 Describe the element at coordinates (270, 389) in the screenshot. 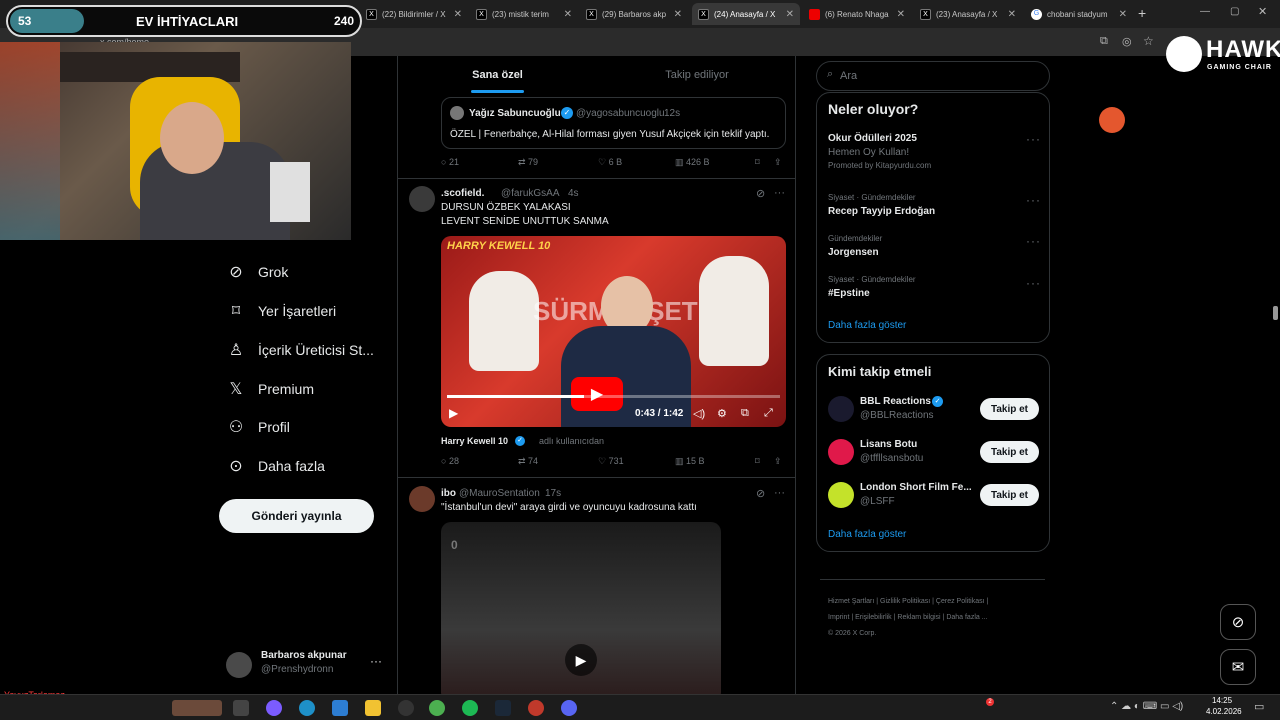

I see `nav-item-premium: 𝕏 Premium` at that location.